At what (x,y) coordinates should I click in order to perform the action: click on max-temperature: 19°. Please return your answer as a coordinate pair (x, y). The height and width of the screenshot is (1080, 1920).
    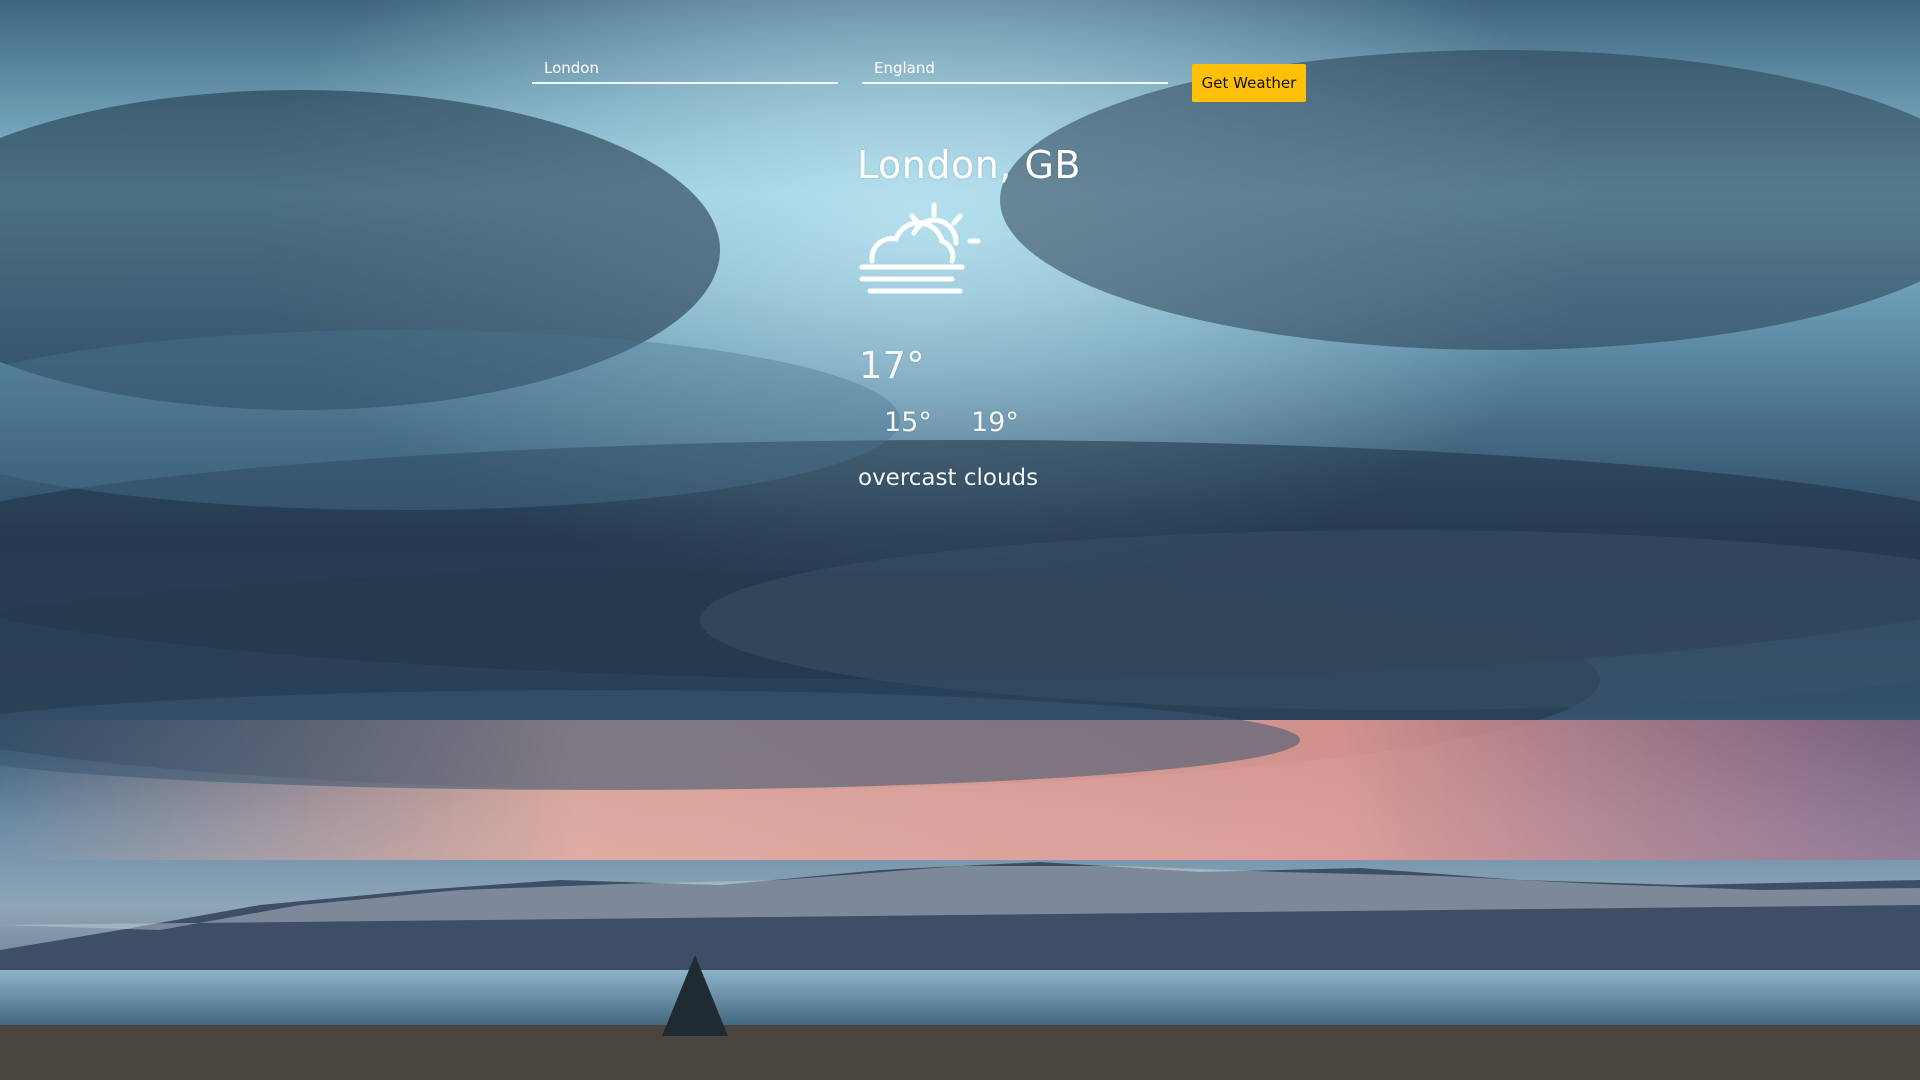
    Looking at the image, I should click on (995, 422).